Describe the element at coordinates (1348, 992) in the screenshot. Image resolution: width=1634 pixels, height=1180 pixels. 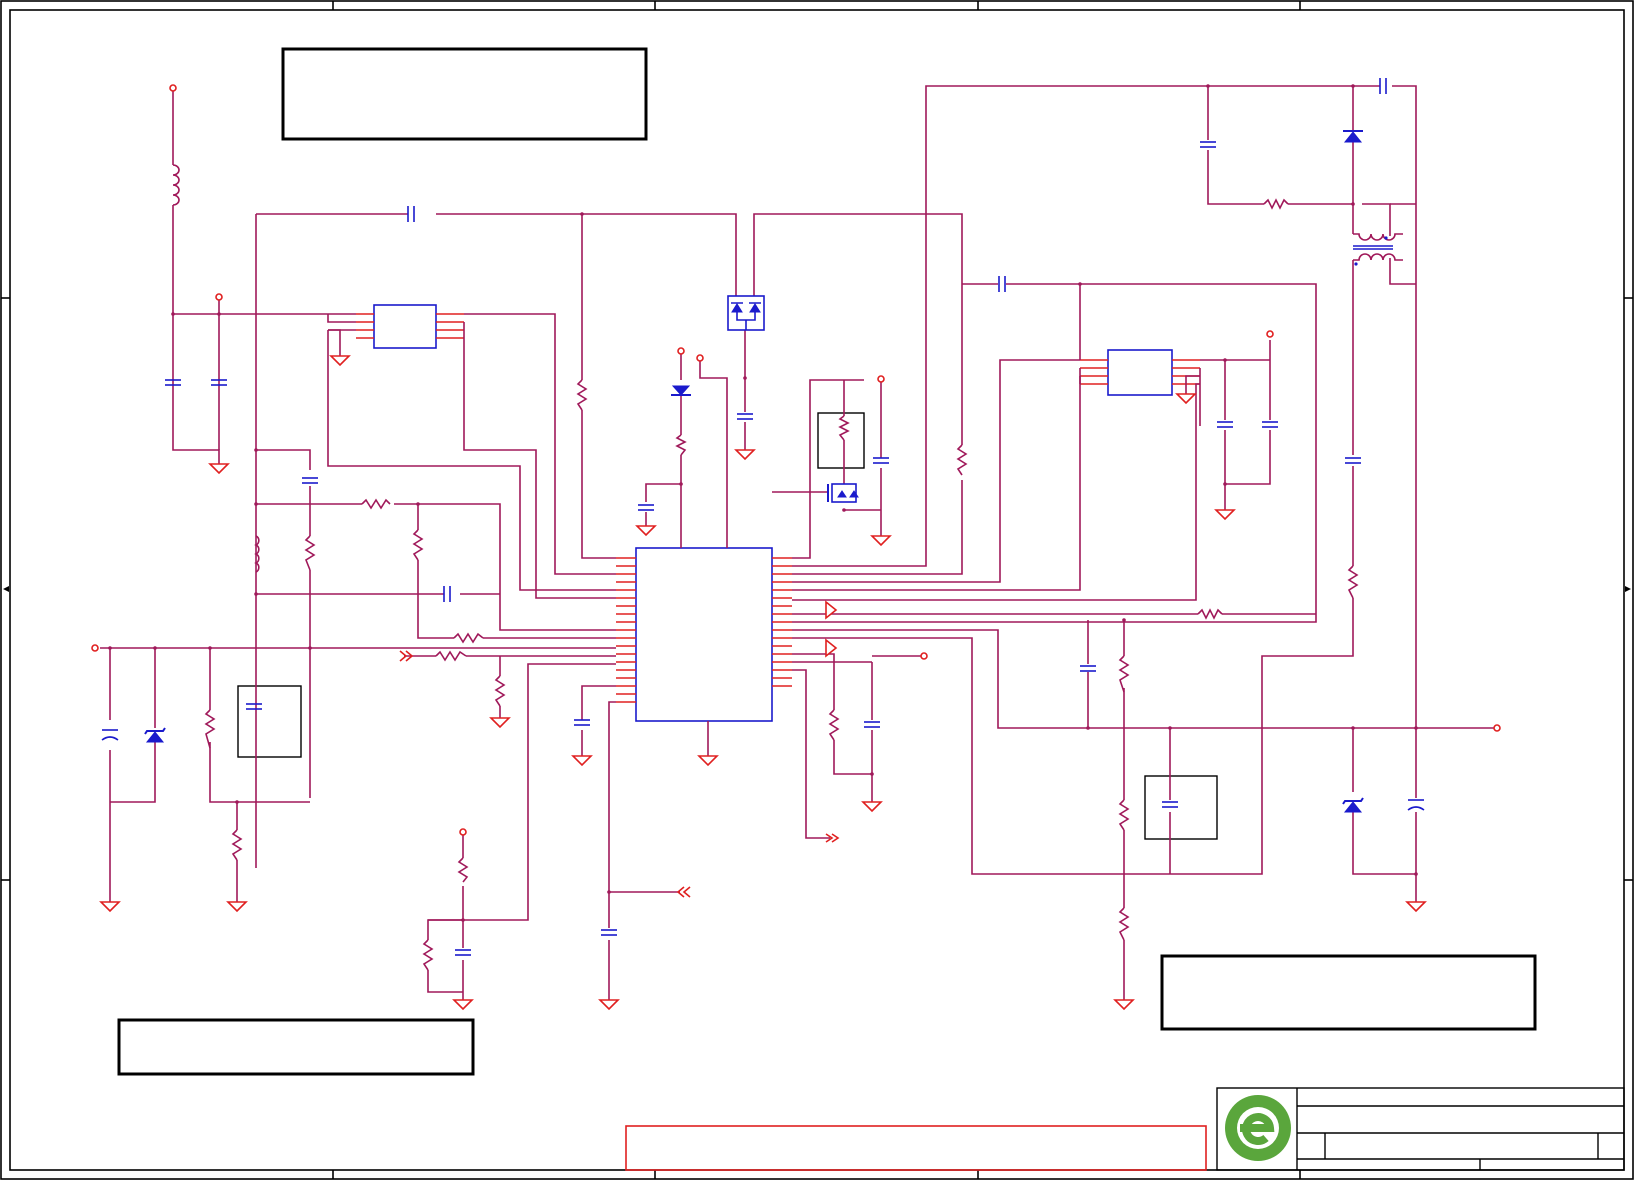
I see `note-box-bottom-right` at that location.